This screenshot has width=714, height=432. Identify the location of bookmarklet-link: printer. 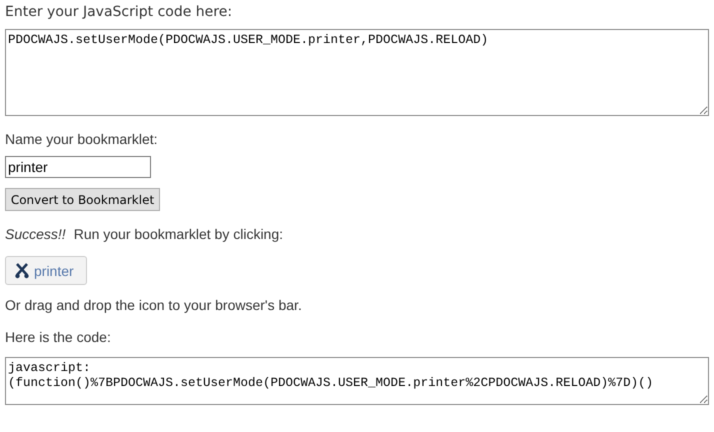
(46, 270).